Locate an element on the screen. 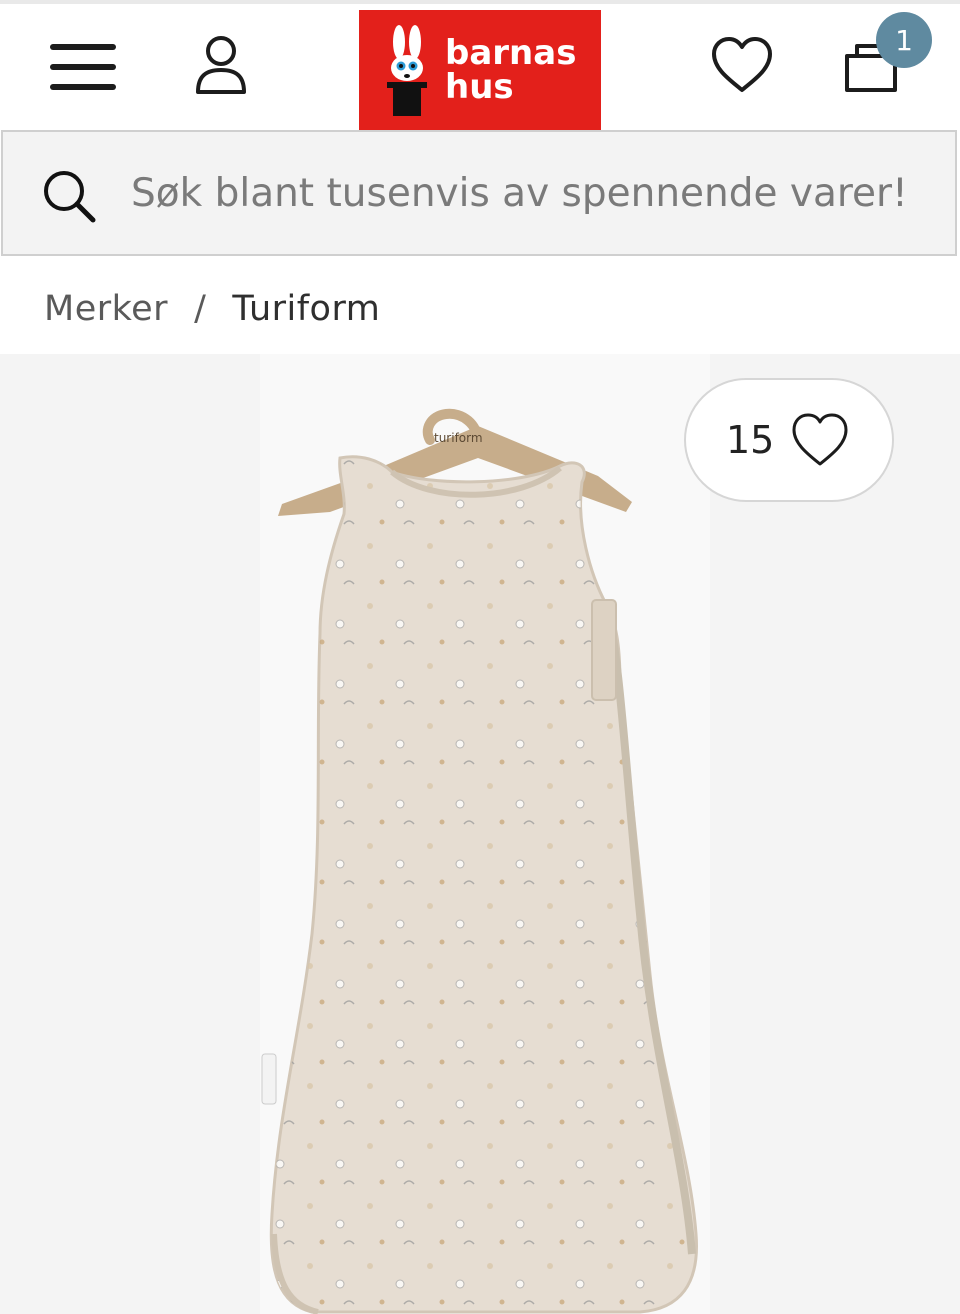  logo-line-1: barnas is located at coordinates (511, 53).